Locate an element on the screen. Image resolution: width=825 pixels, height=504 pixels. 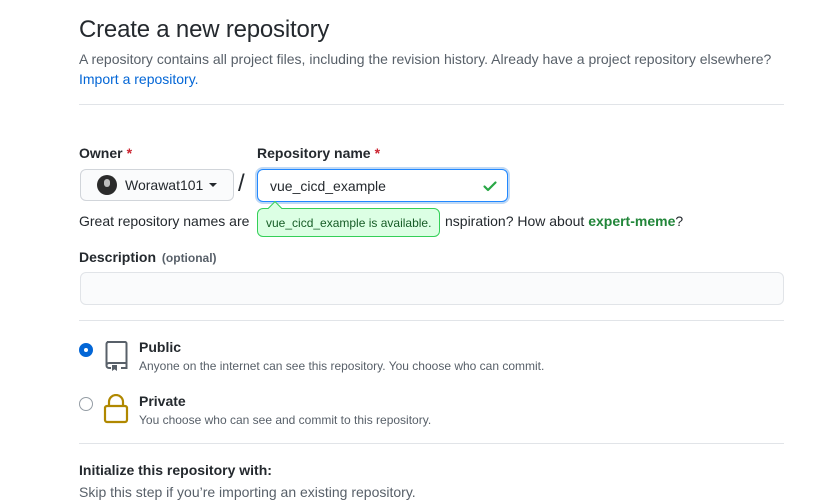
suggested-name-link: expert-meme is located at coordinates (631, 221).